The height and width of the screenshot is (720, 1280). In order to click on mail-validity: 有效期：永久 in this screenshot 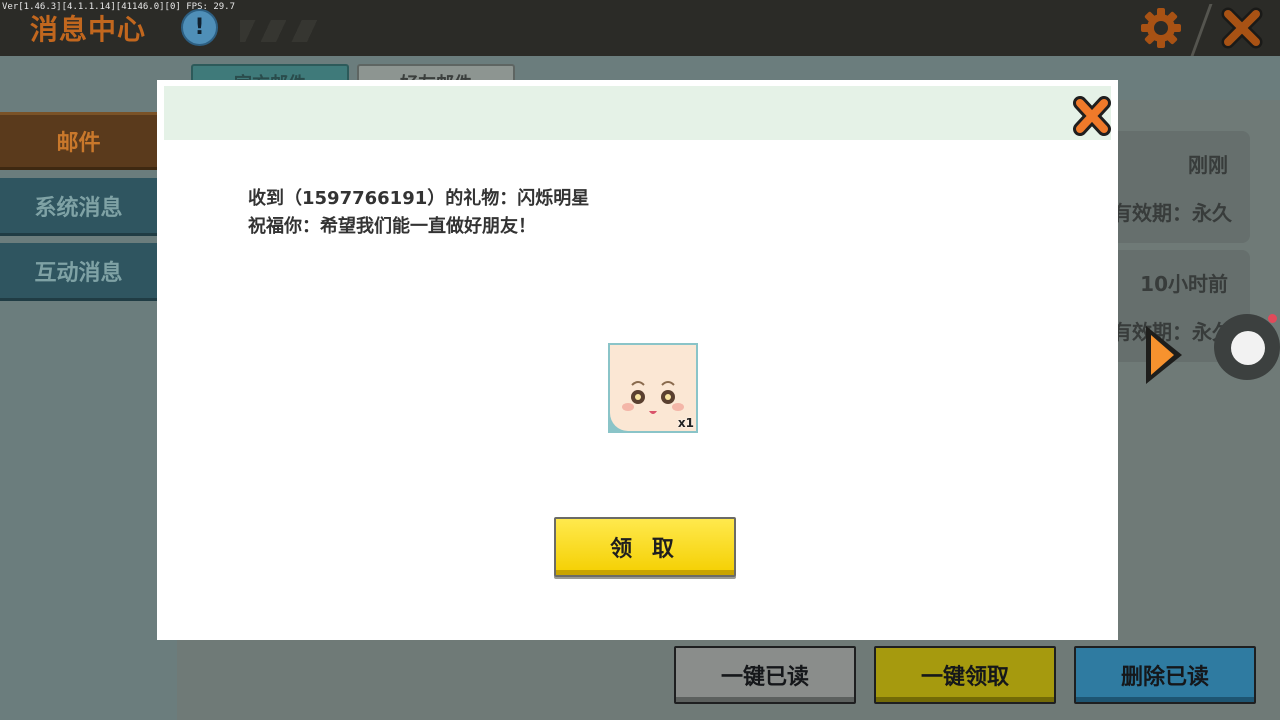, I will do `click(1172, 213)`.